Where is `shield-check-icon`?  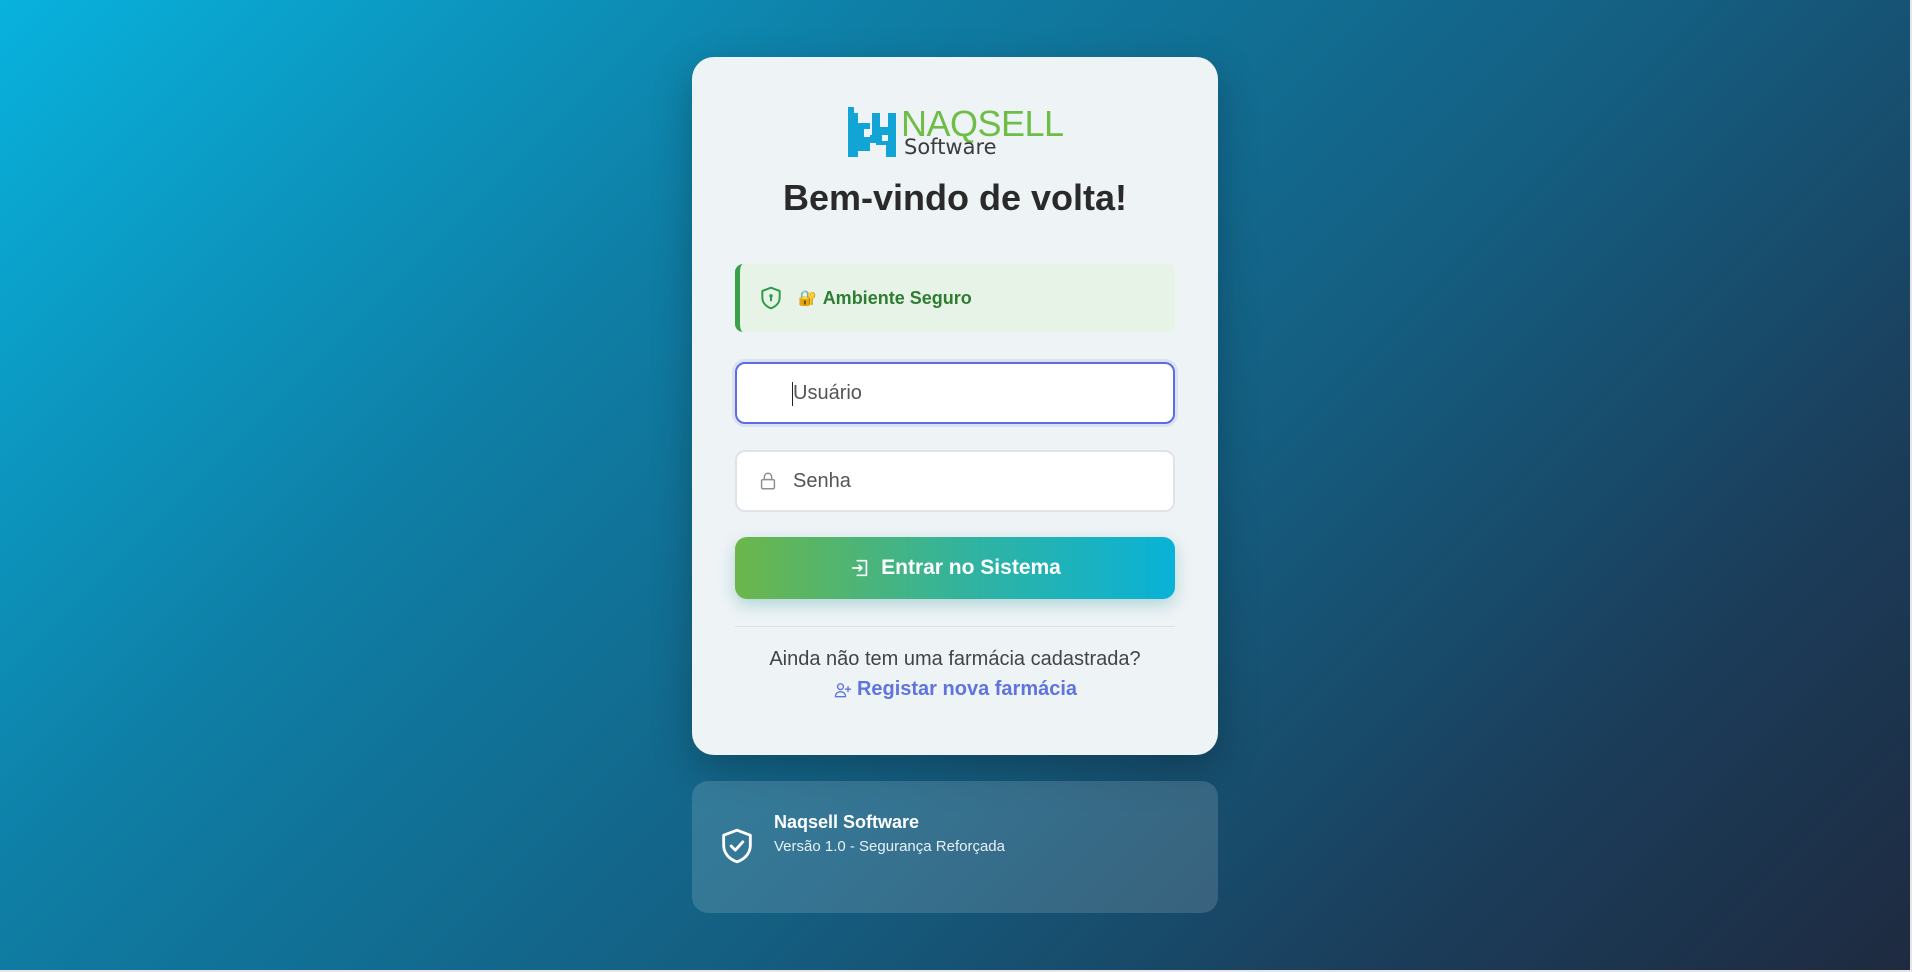
shield-check-icon is located at coordinates (737, 846).